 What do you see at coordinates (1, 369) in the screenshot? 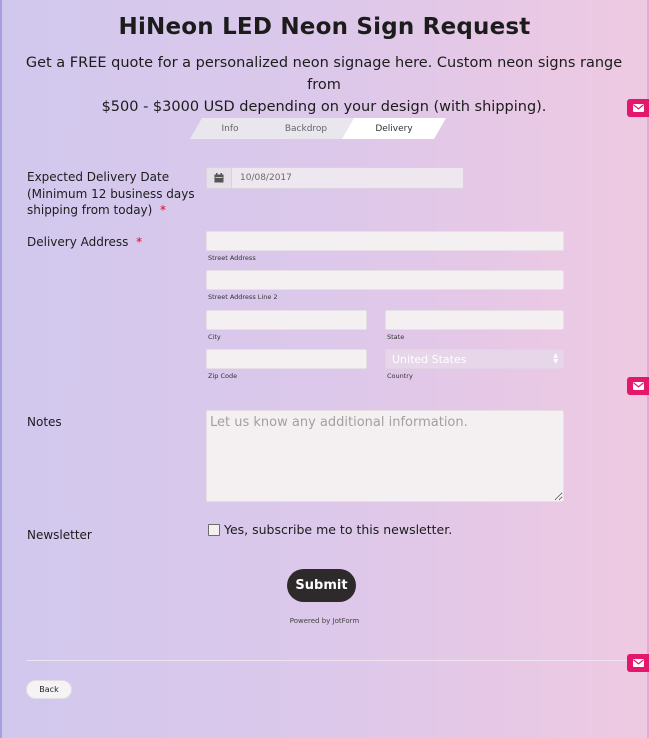
I see `left-border` at bounding box center [1, 369].